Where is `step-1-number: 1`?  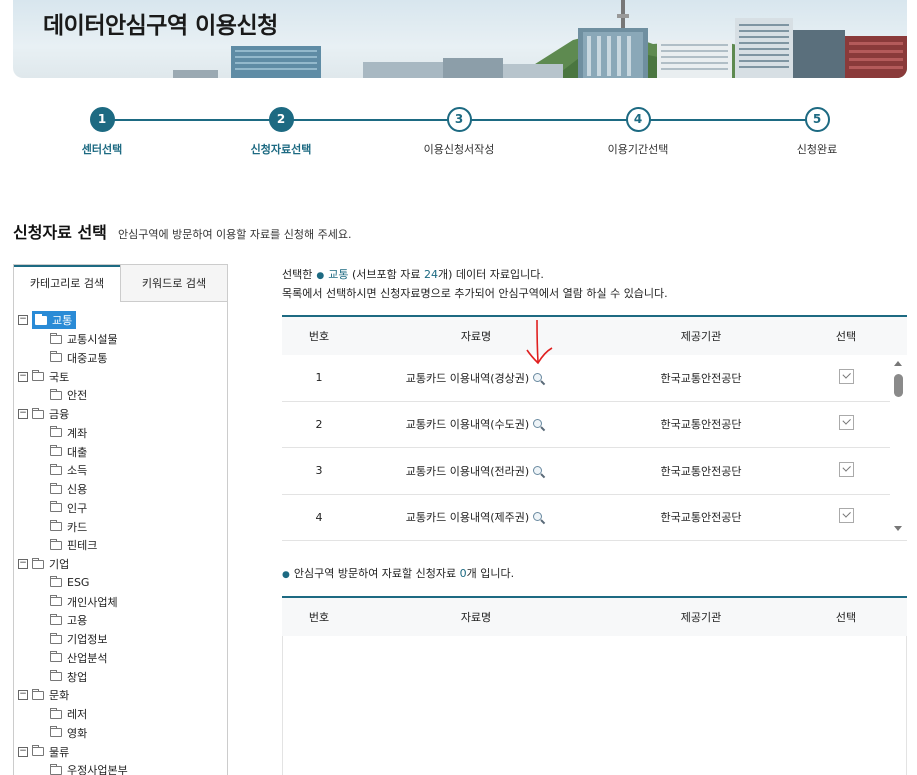 step-1-number: 1 is located at coordinates (102, 119).